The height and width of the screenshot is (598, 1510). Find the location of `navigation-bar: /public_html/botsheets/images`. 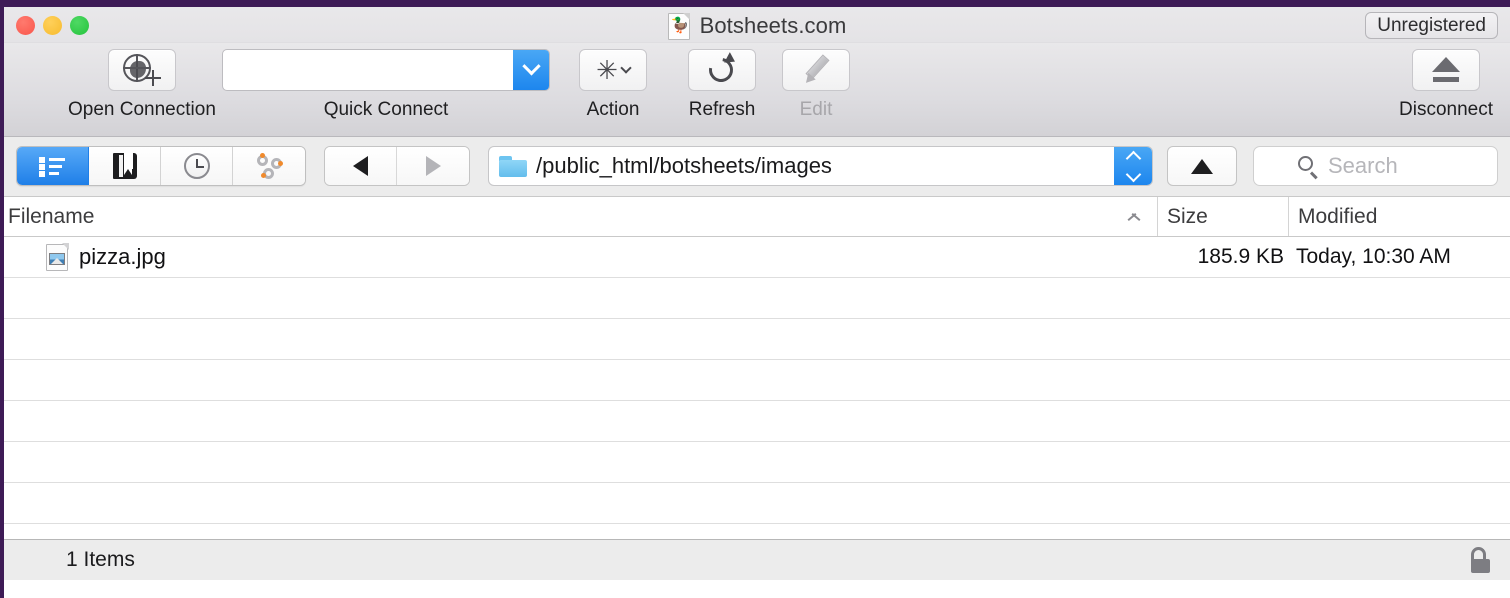

navigation-bar: /public_html/botsheets/images is located at coordinates (757, 167).